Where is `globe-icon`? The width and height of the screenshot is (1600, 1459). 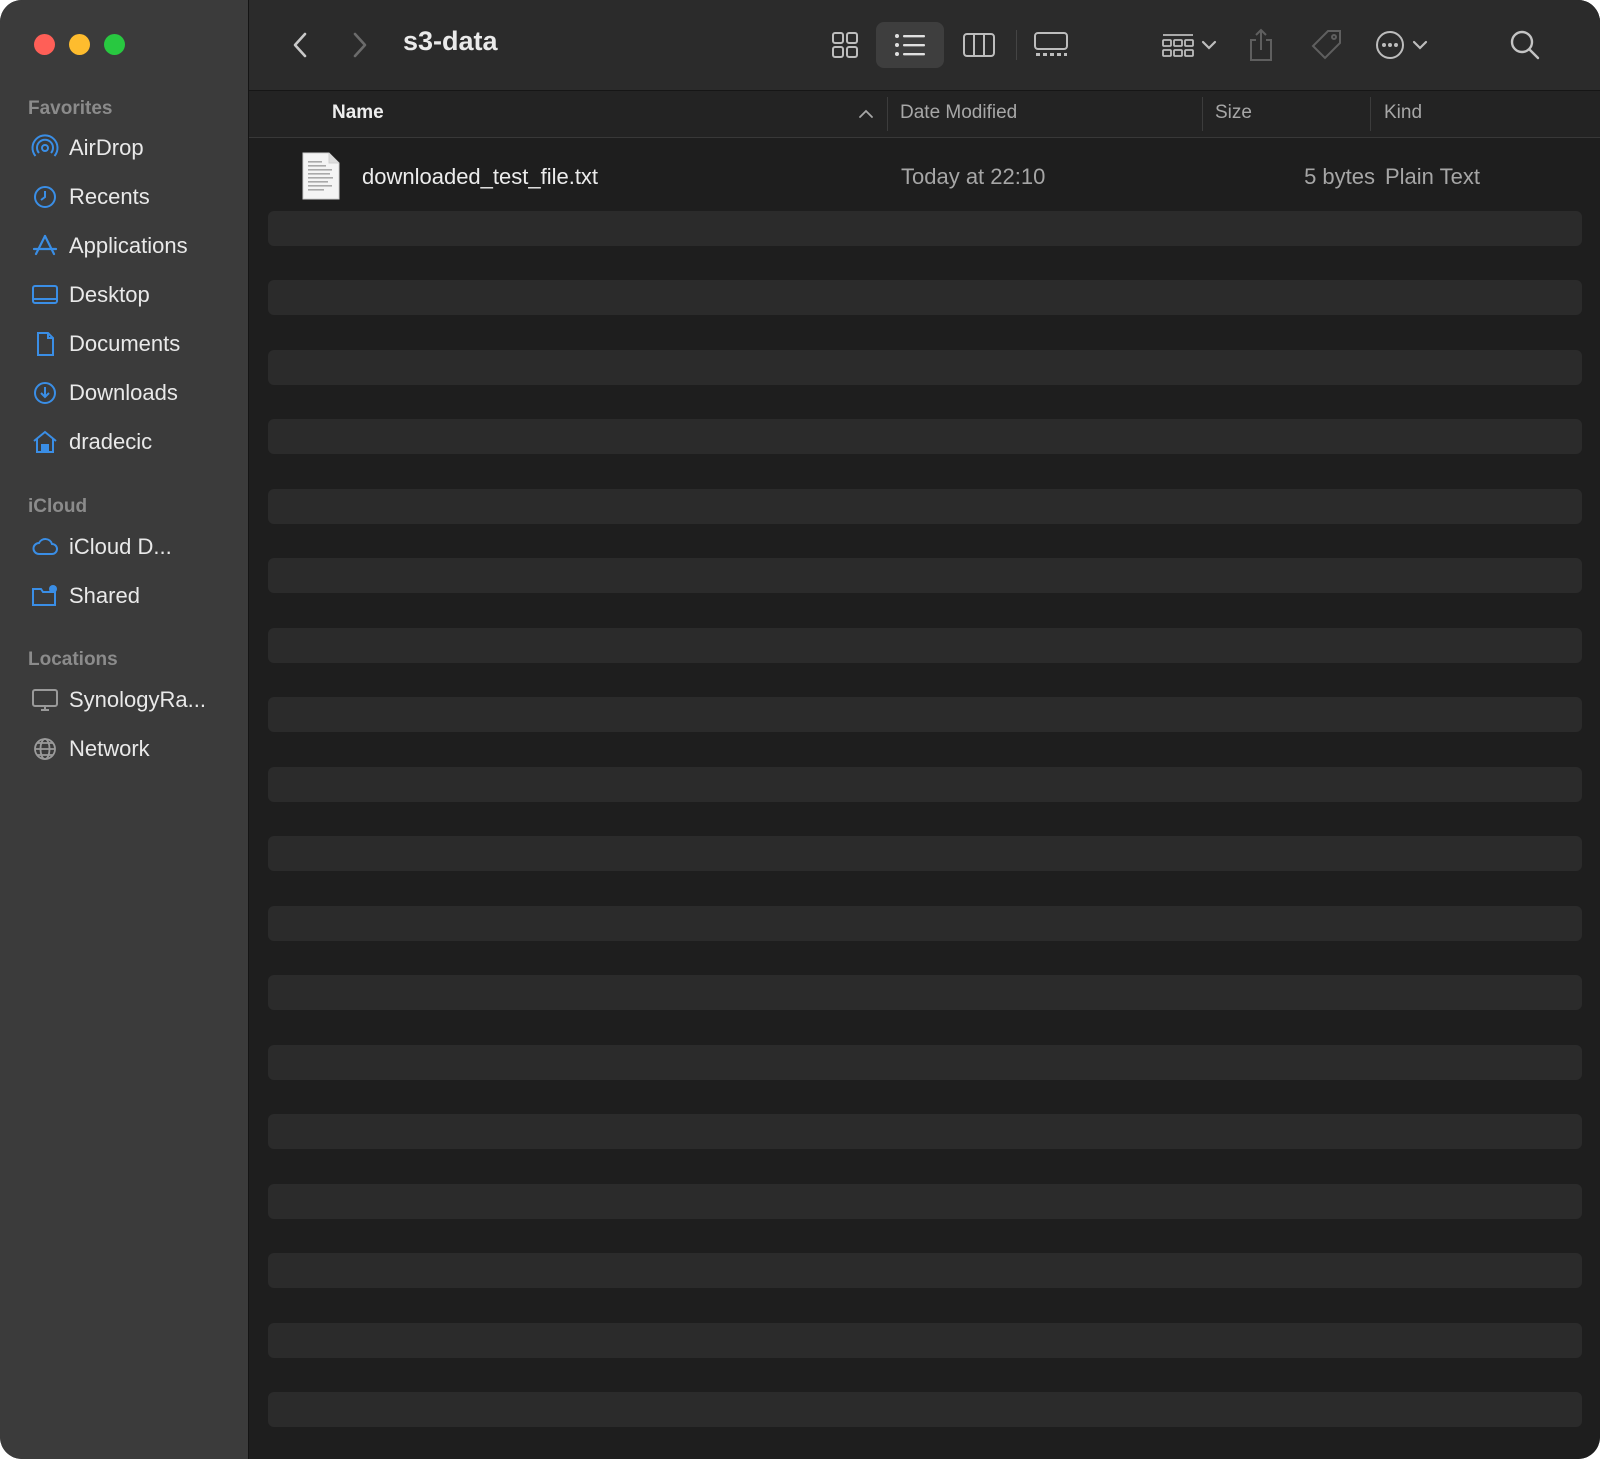 globe-icon is located at coordinates (45, 749).